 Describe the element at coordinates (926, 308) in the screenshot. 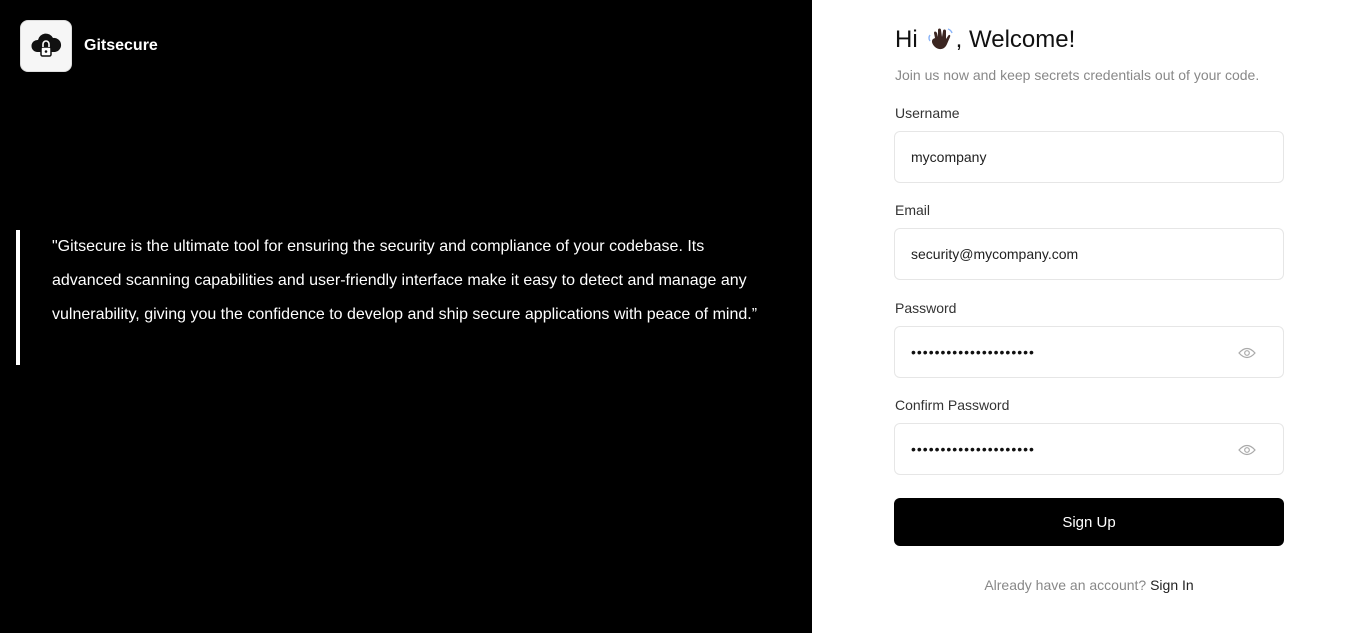

I see `password-label: Password` at that location.